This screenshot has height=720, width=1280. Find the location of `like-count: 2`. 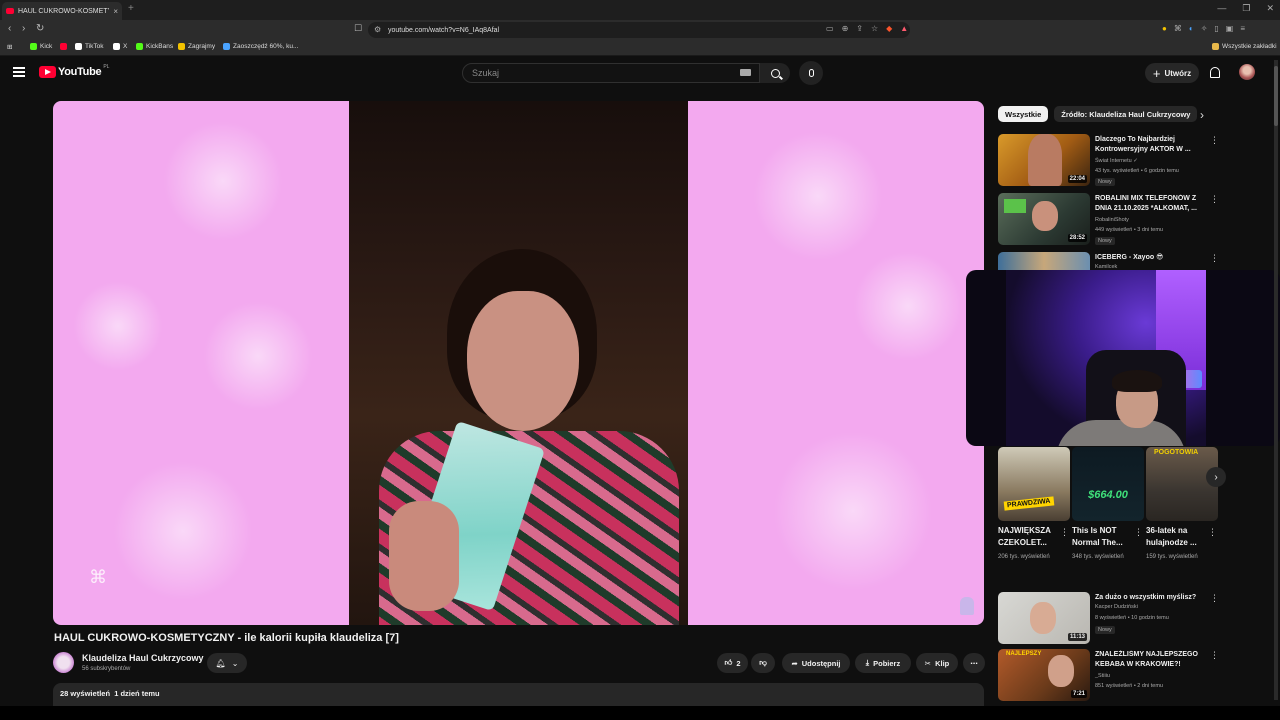

like-count: 2 is located at coordinates (738, 663).